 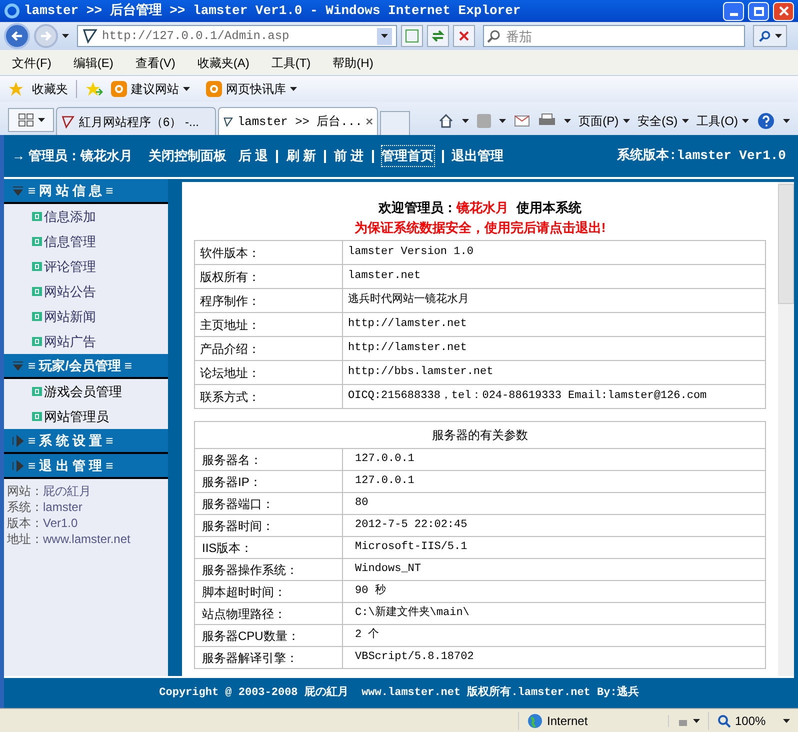 What do you see at coordinates (32, 63) in the screenshot?
I see `menu-item: 文件(F)` at bounding box center [32, 63].